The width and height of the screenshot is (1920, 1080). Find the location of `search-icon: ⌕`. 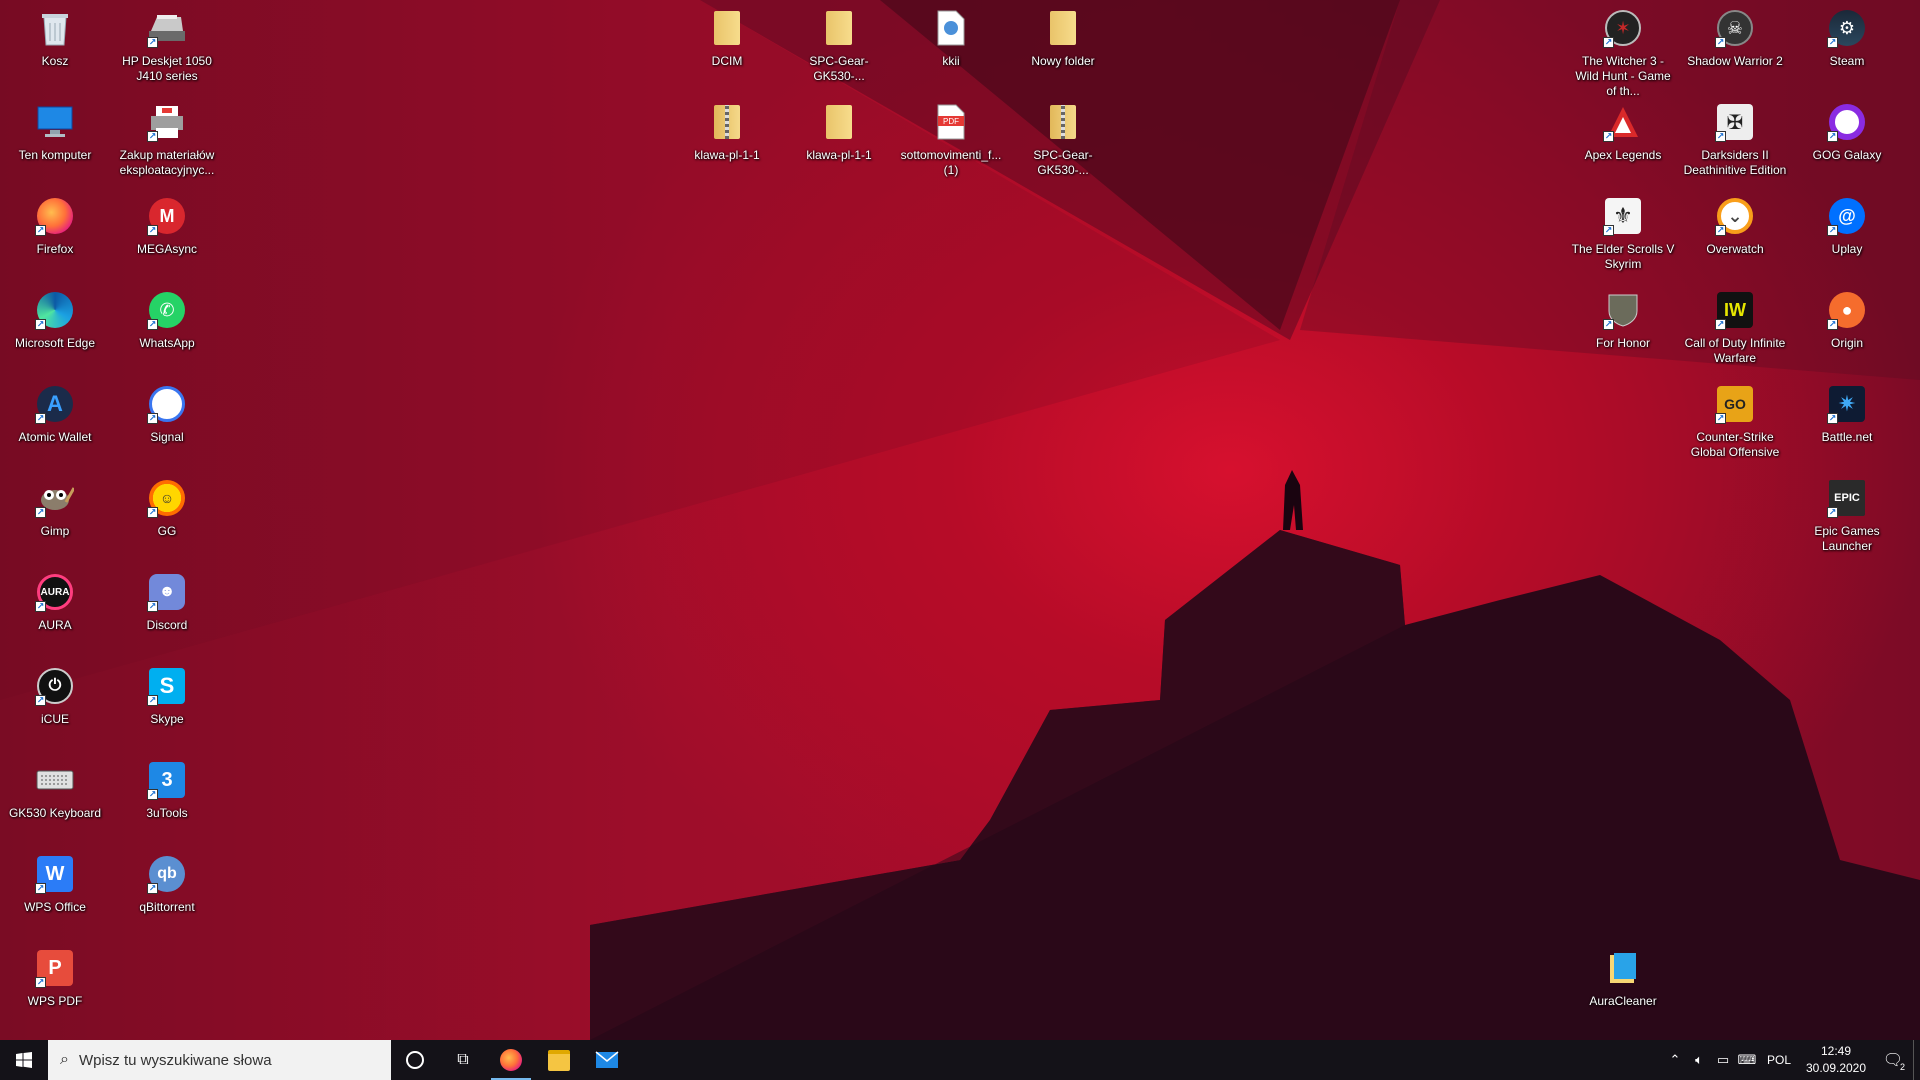

search-icon: ⌕ is located at coordinates (64, 1059).